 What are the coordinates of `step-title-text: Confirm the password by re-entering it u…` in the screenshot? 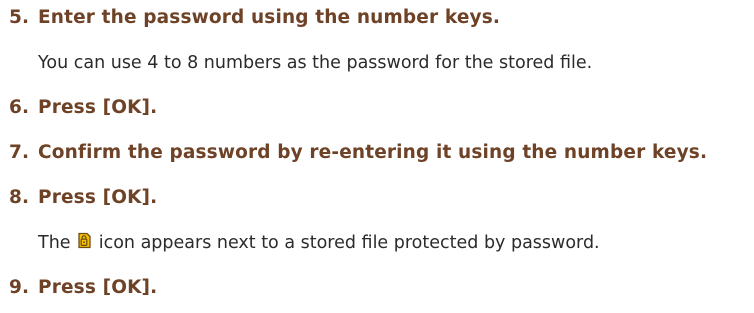 It's located at (373, 152).